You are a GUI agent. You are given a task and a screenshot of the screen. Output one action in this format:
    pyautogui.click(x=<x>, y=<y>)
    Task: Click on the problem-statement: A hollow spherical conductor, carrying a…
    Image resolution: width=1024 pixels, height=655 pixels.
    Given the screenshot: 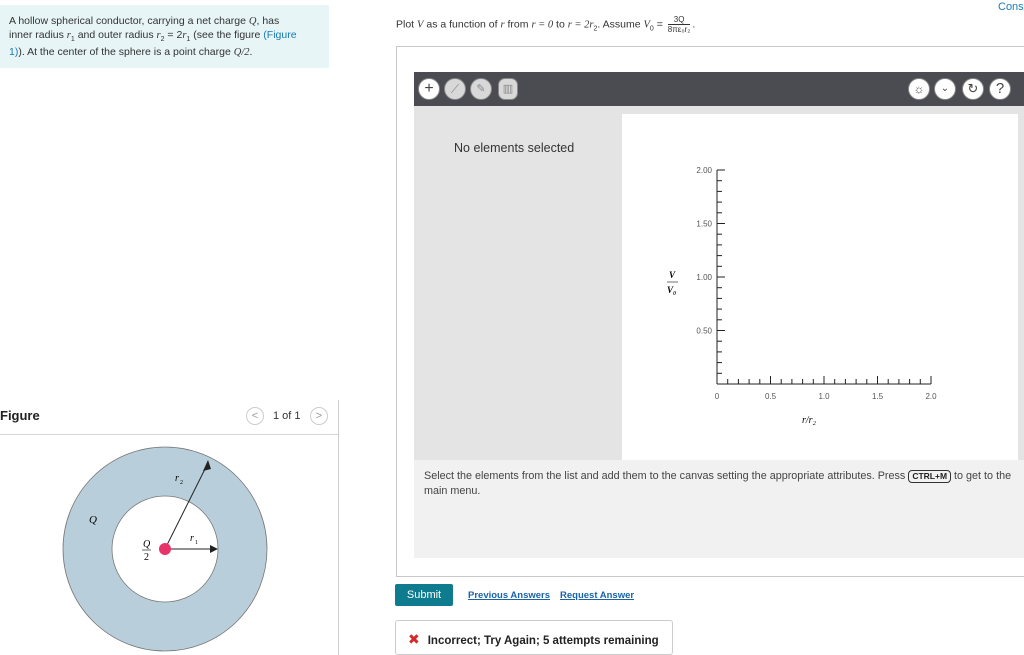 What is the action you would take?
    pyautogui.click(x=164, y=36)
    